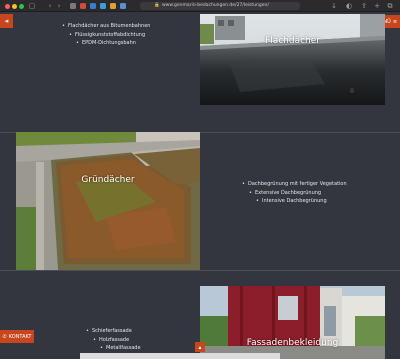 The image size is (400, 359). What do you see at coordinates (292, 322) in the screenshot?
I see `fassaden-image: Fassadenbekleidung` at bounding box center [292, 322].